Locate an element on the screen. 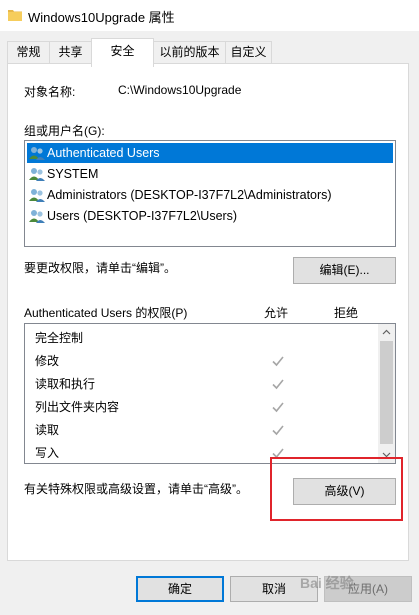  scroll-down-arrow-icon is located at coordinates (386, 454).